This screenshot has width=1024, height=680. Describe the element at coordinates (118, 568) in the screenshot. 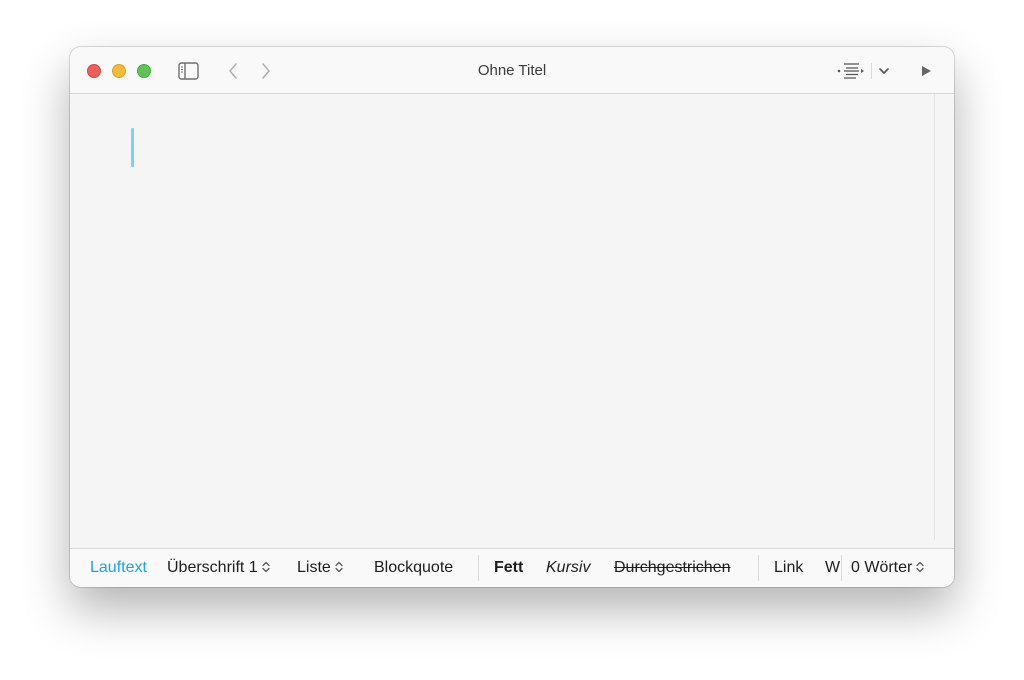

I see `paragraph-button: Lauftext` at that location.